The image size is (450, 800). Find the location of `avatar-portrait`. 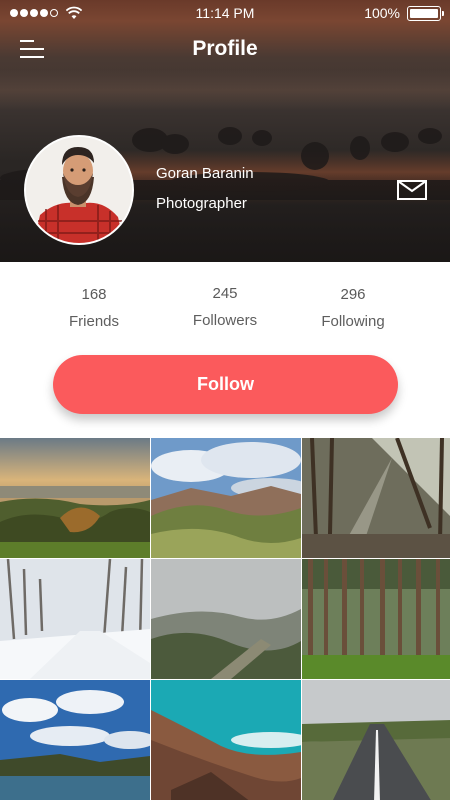

avatar-portrait is located at coordinates (79, 190).